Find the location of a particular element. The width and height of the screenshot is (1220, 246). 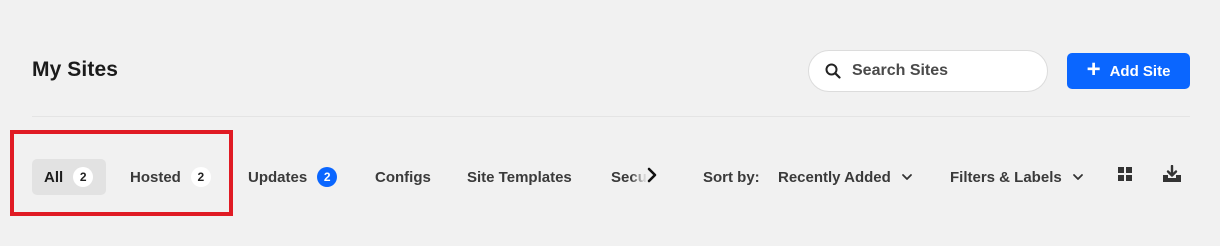

tab-security-label: Secu is located at coordinates (629, 177).